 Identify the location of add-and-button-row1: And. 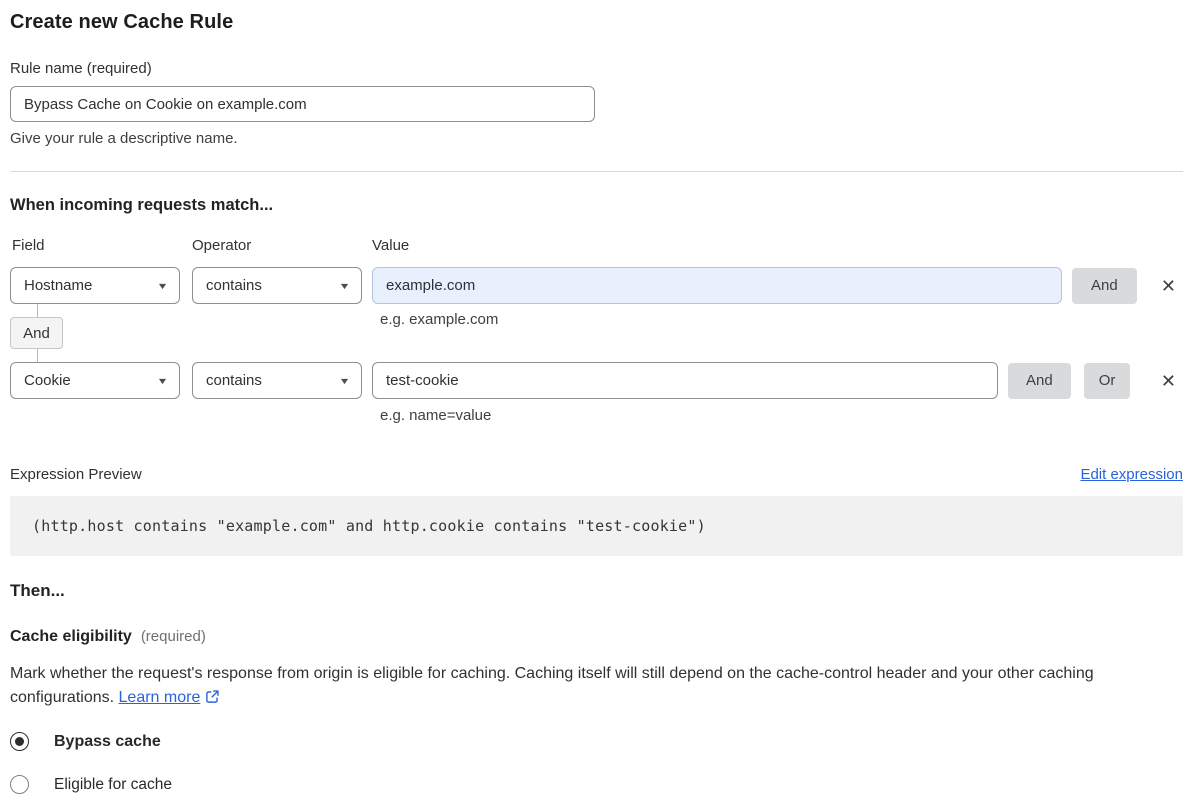
(1104, 285).